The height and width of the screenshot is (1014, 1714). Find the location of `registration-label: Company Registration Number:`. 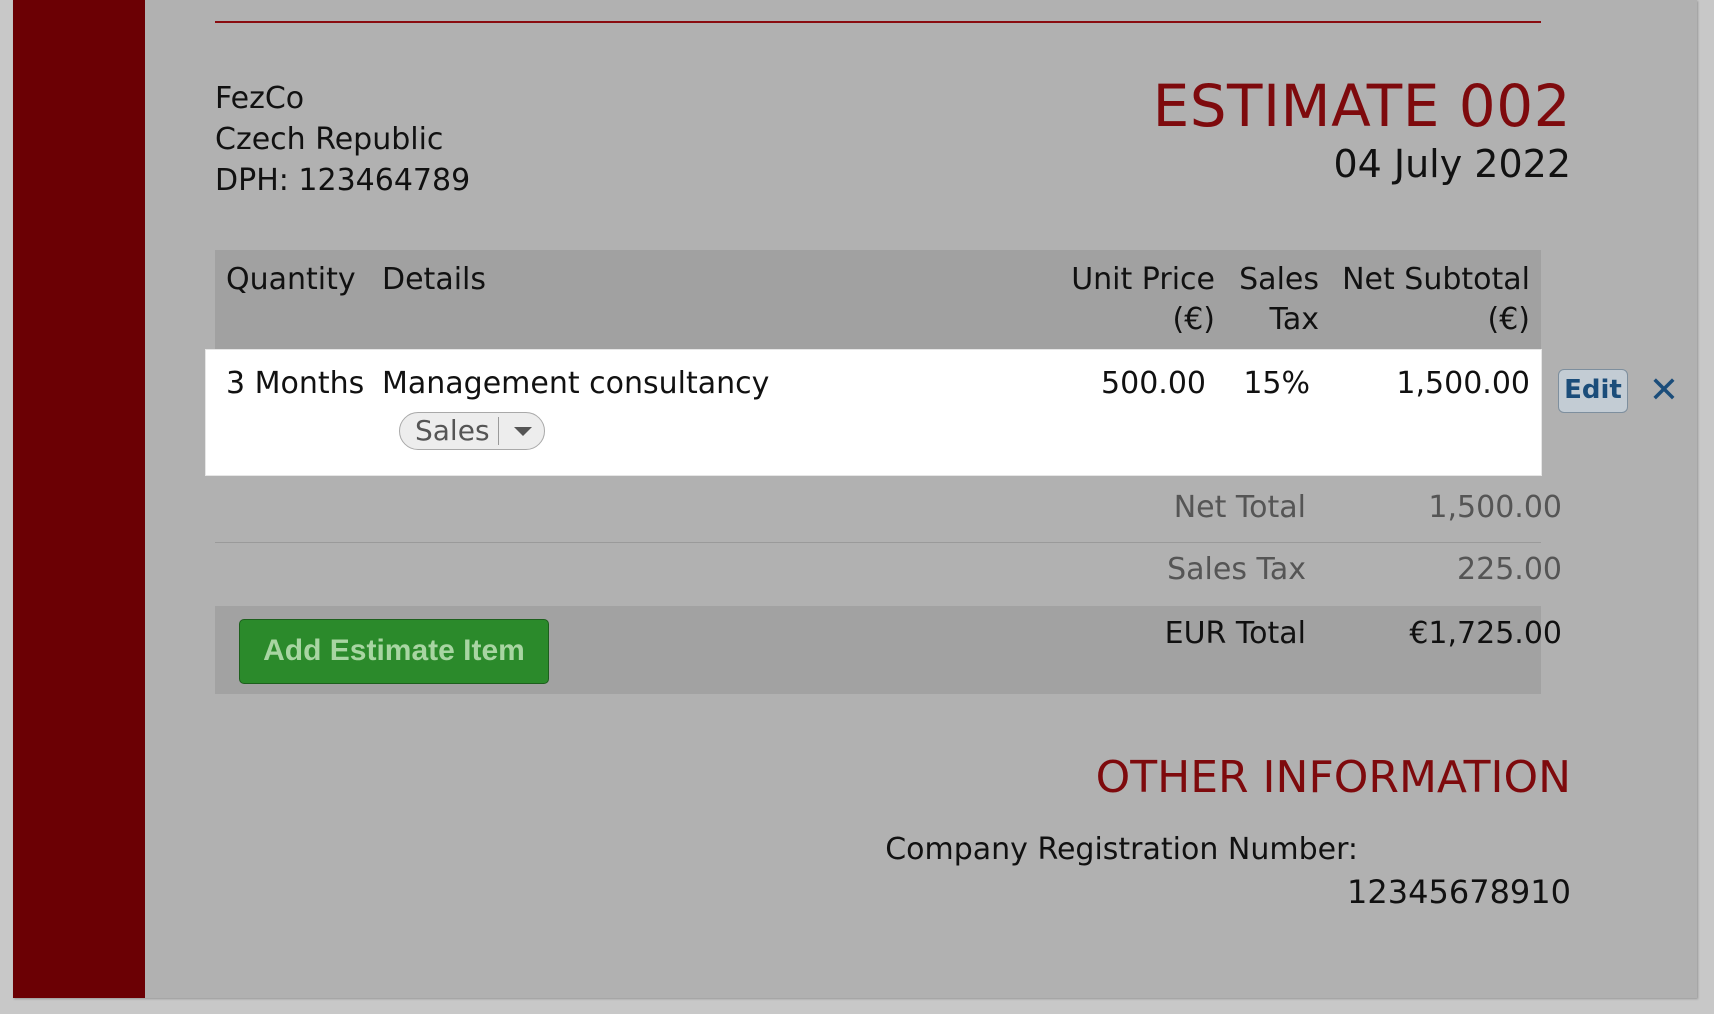

registration-label: Company Registration Number: is located at coordinates (1121, 849).